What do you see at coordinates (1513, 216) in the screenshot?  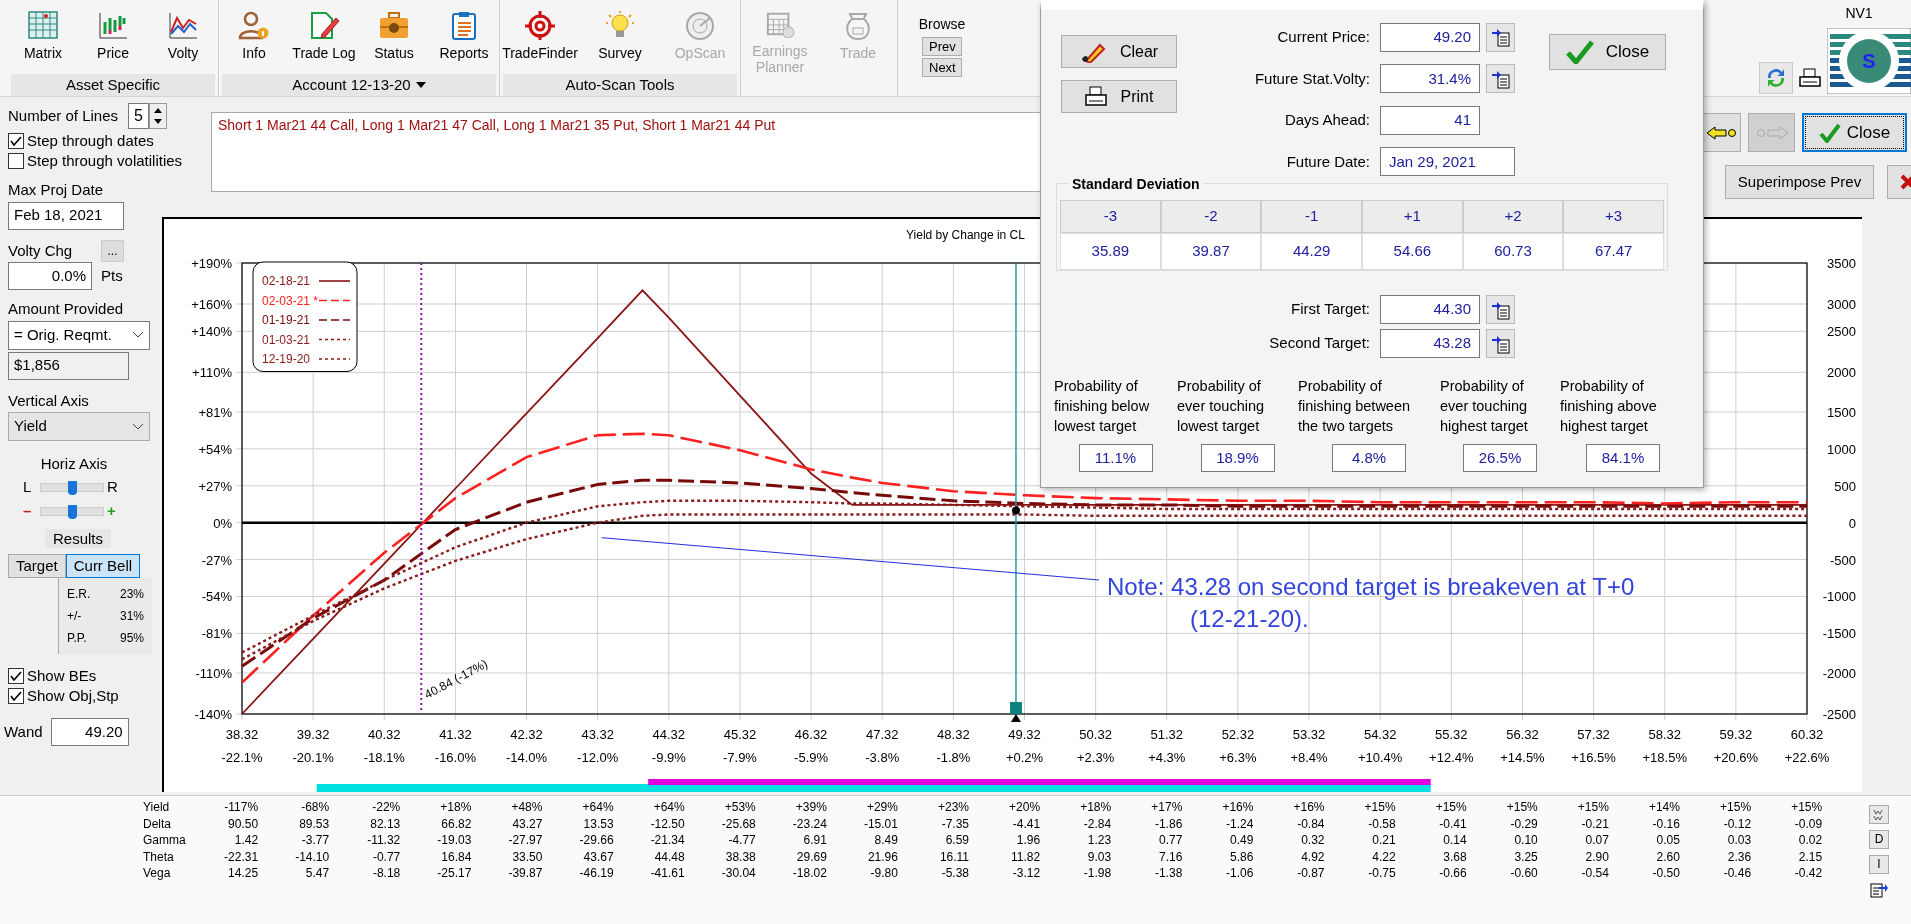 I see `column-header: +2` at bounding box center [1513, 216].